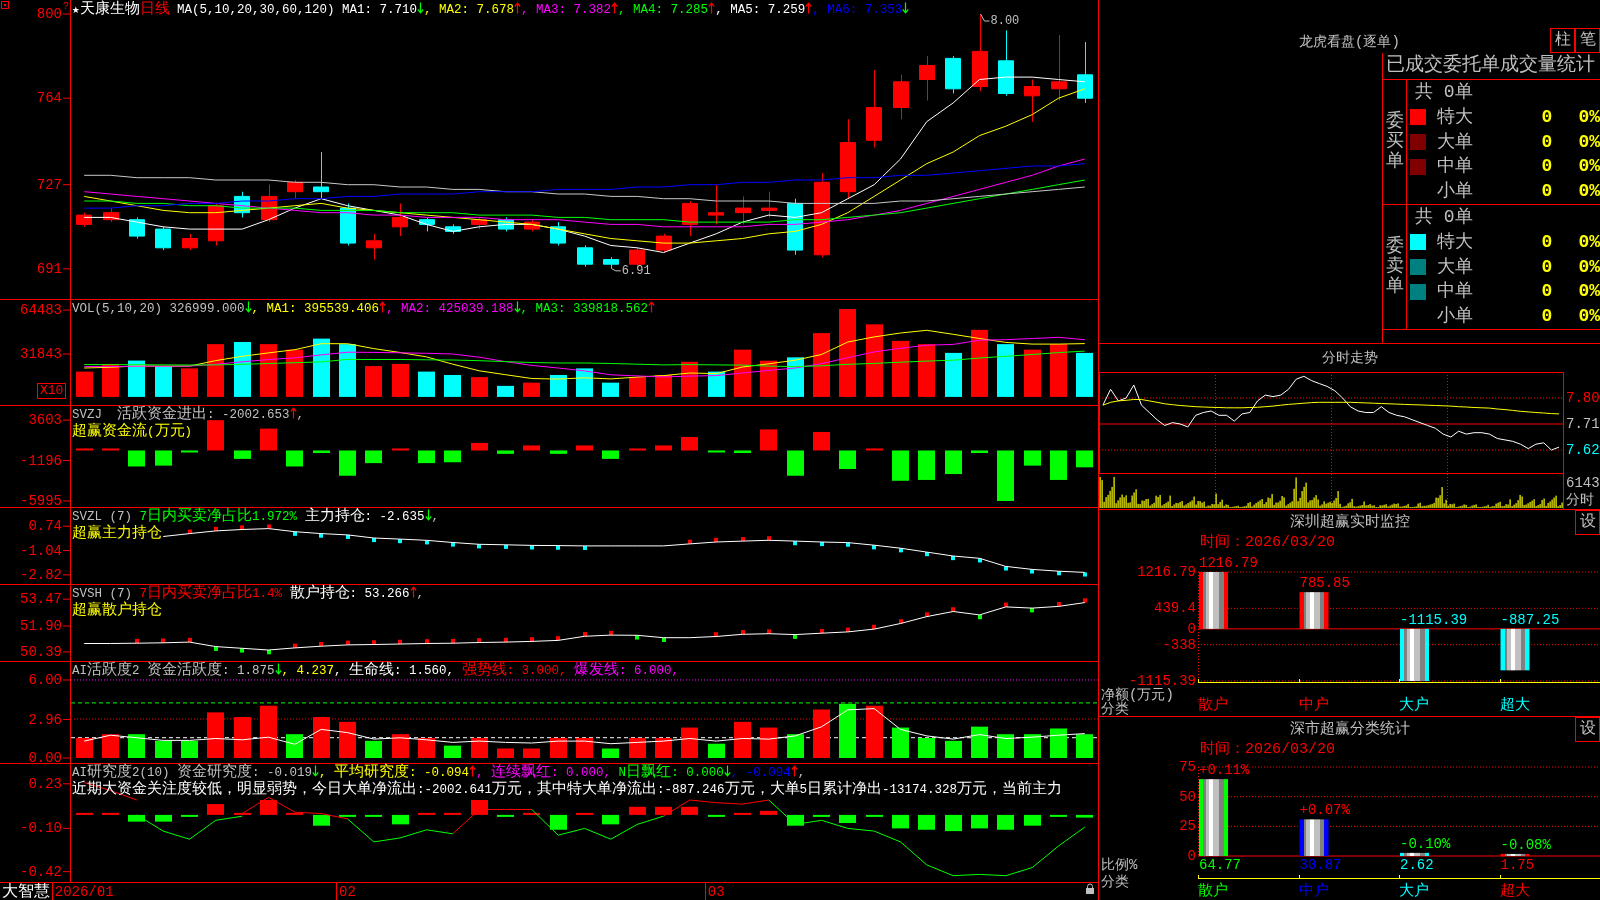 Image resolution: width=1600 pixels, height=900 pixels. I want to click on axis-tick-label: -0.10, so click(41, 828).